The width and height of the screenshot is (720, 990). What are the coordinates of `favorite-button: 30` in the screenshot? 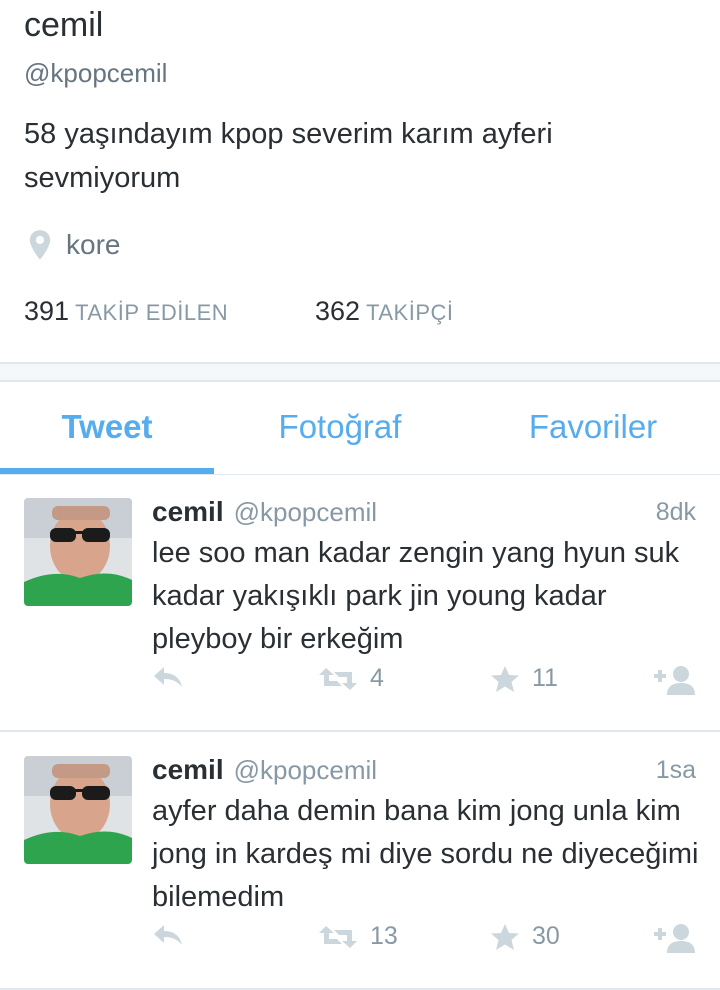 It's located at (525, 936).